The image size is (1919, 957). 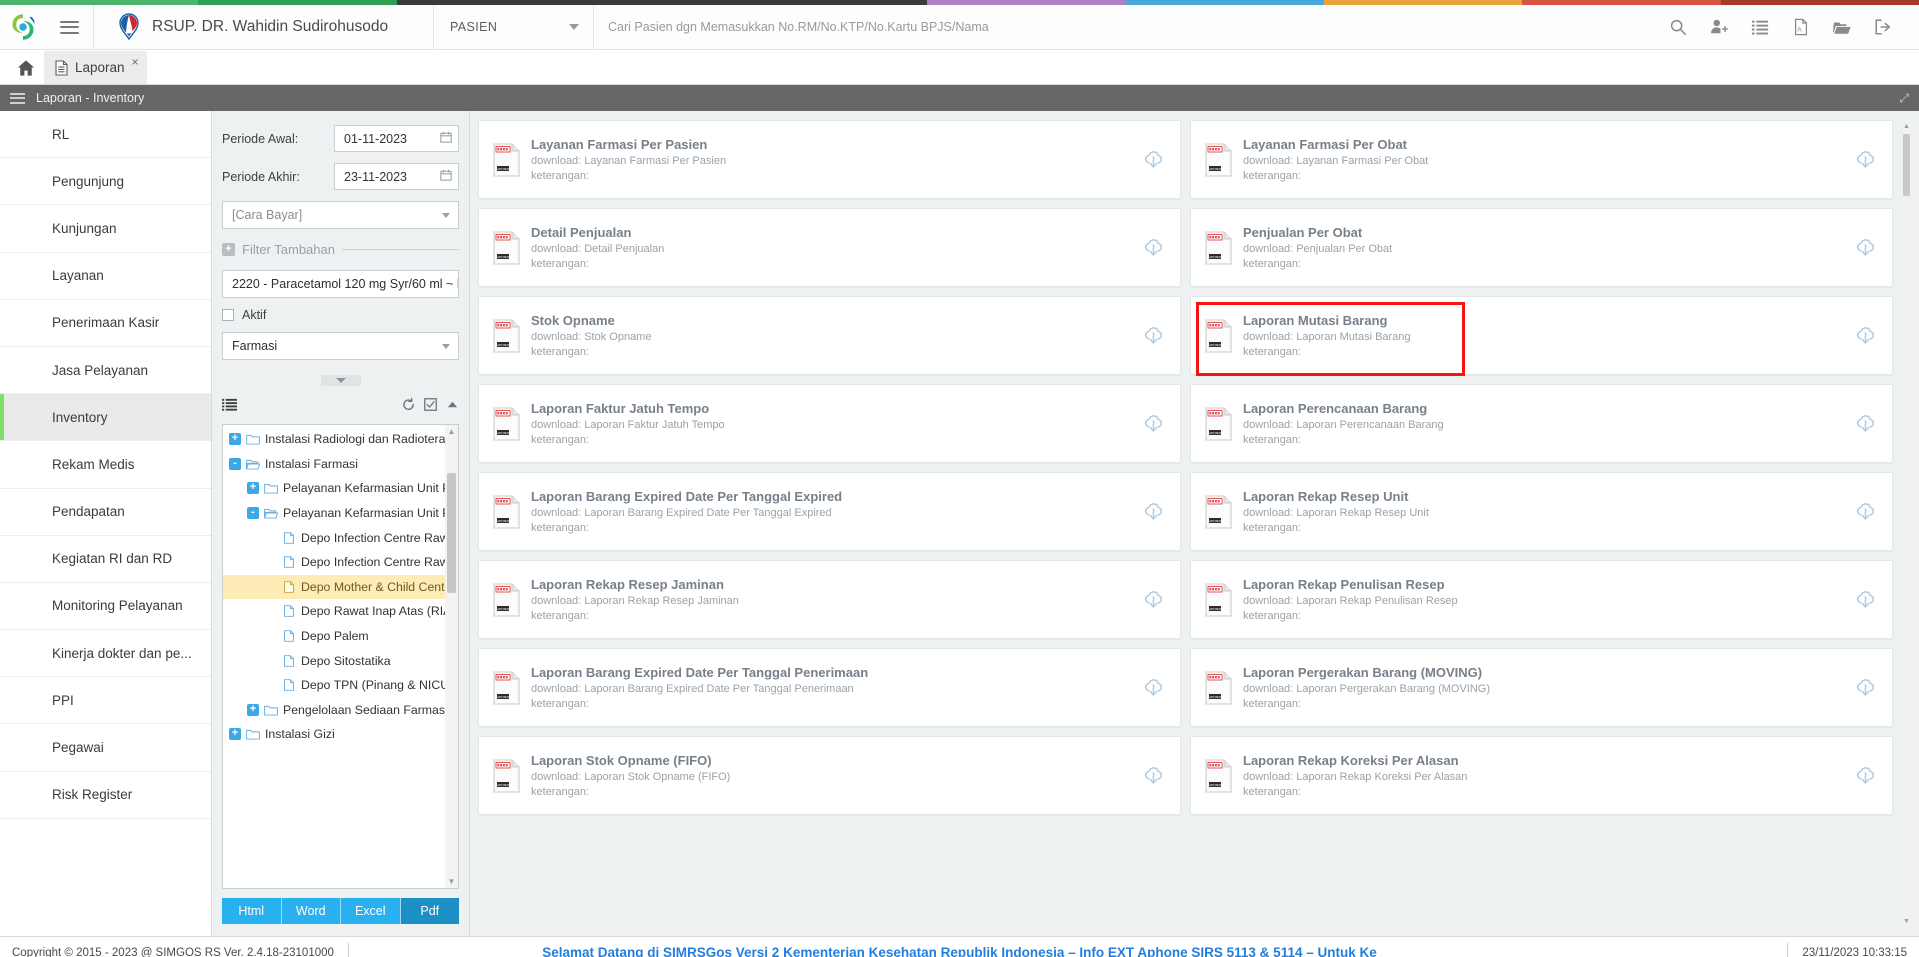 What do you see at coordinates (252, 911) in the screenshot?
I see `export-button-html: Html` at bounding box center [252, 911].